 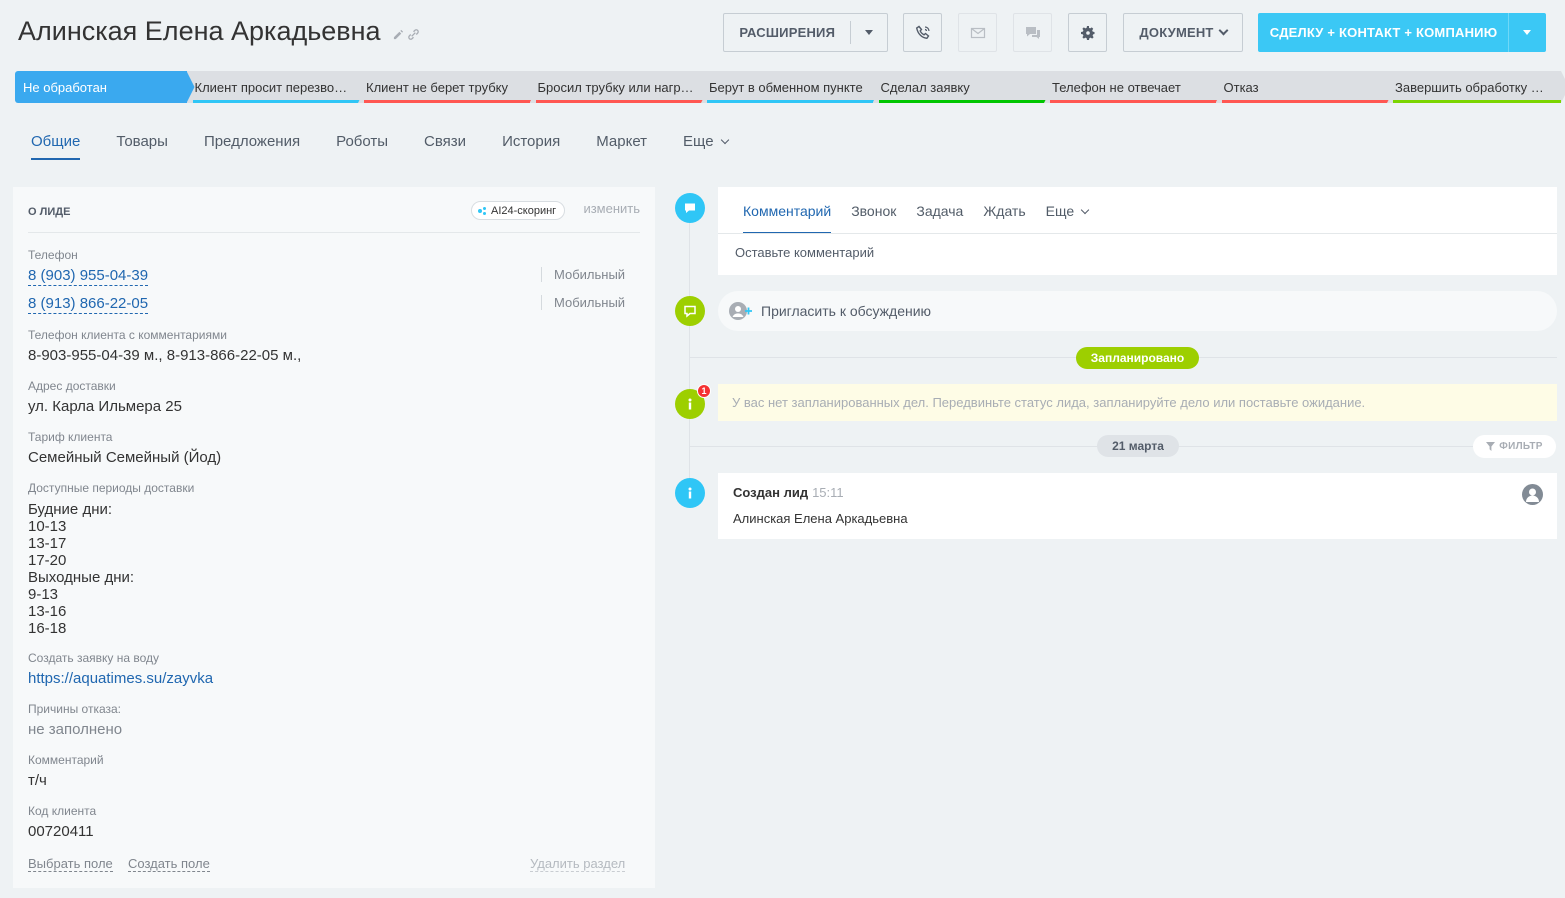 What do you see at coordinates (334, 216) in the screenshot?
I see `section-header: О ЛИДЕ AI24-скоринг изменить` at bounding box center [334, 216].